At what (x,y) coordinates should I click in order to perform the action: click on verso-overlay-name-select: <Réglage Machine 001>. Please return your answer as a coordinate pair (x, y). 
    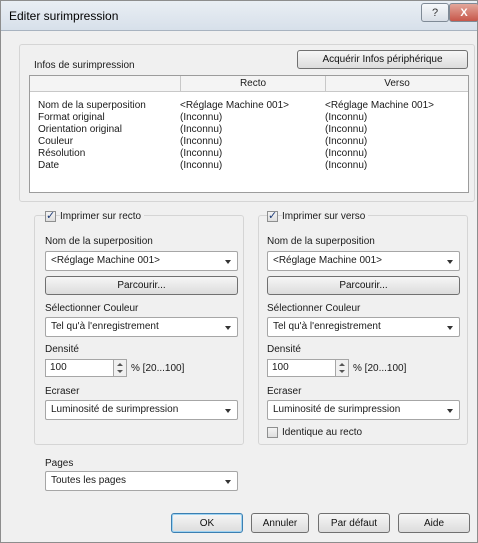
    Looking at the image, I should click on (363, 261).